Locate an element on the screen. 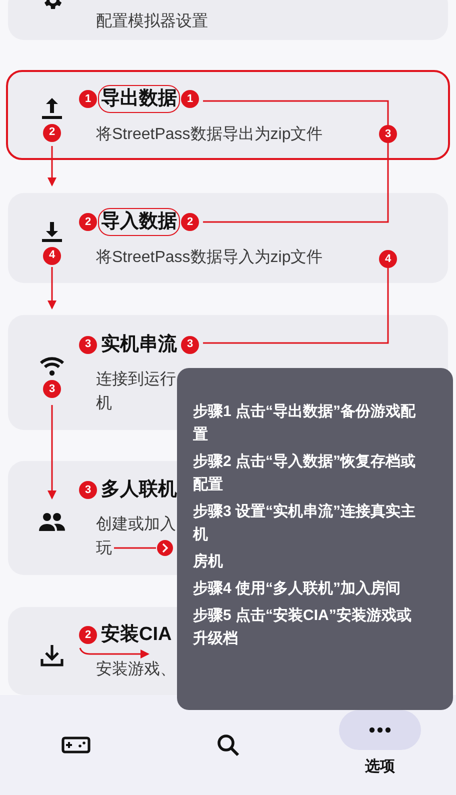 This screenshot has width=456, height=795. step-text: 步骤3 设置“实机串流”连接真实主机 is located at coordinates (305, 523).